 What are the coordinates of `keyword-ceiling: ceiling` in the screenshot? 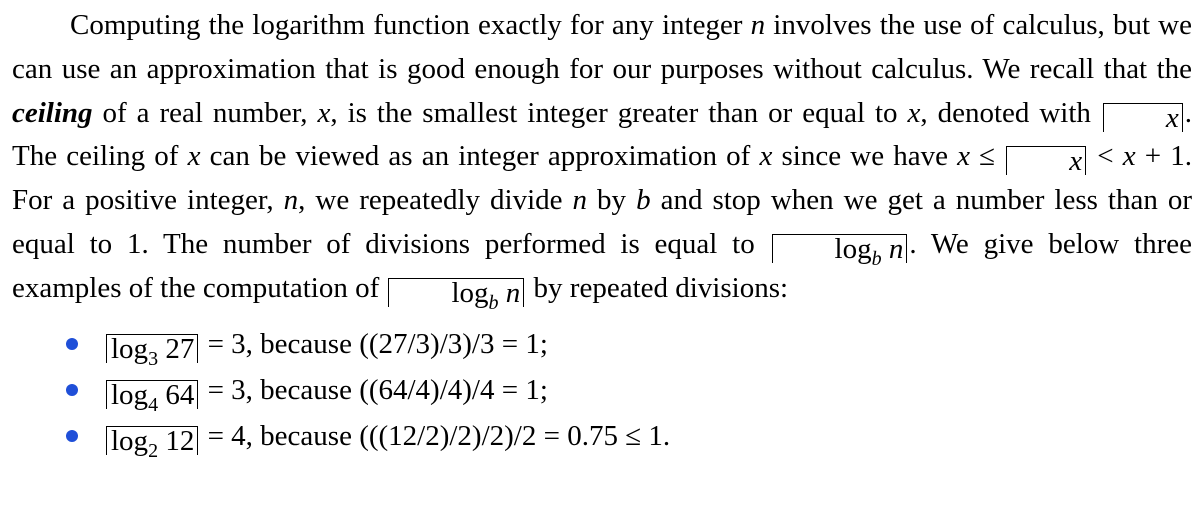 It's located at (52, 112).